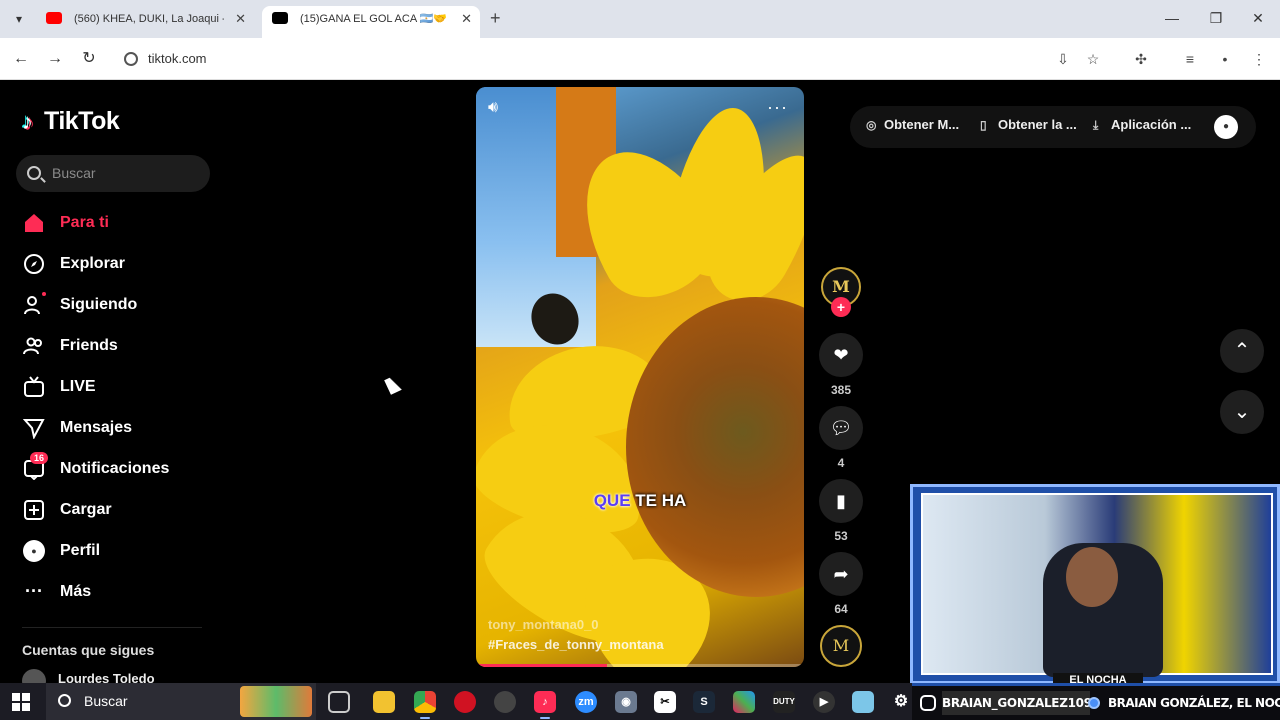  I want to click on phone-icon: ▯, so click(983, 125).